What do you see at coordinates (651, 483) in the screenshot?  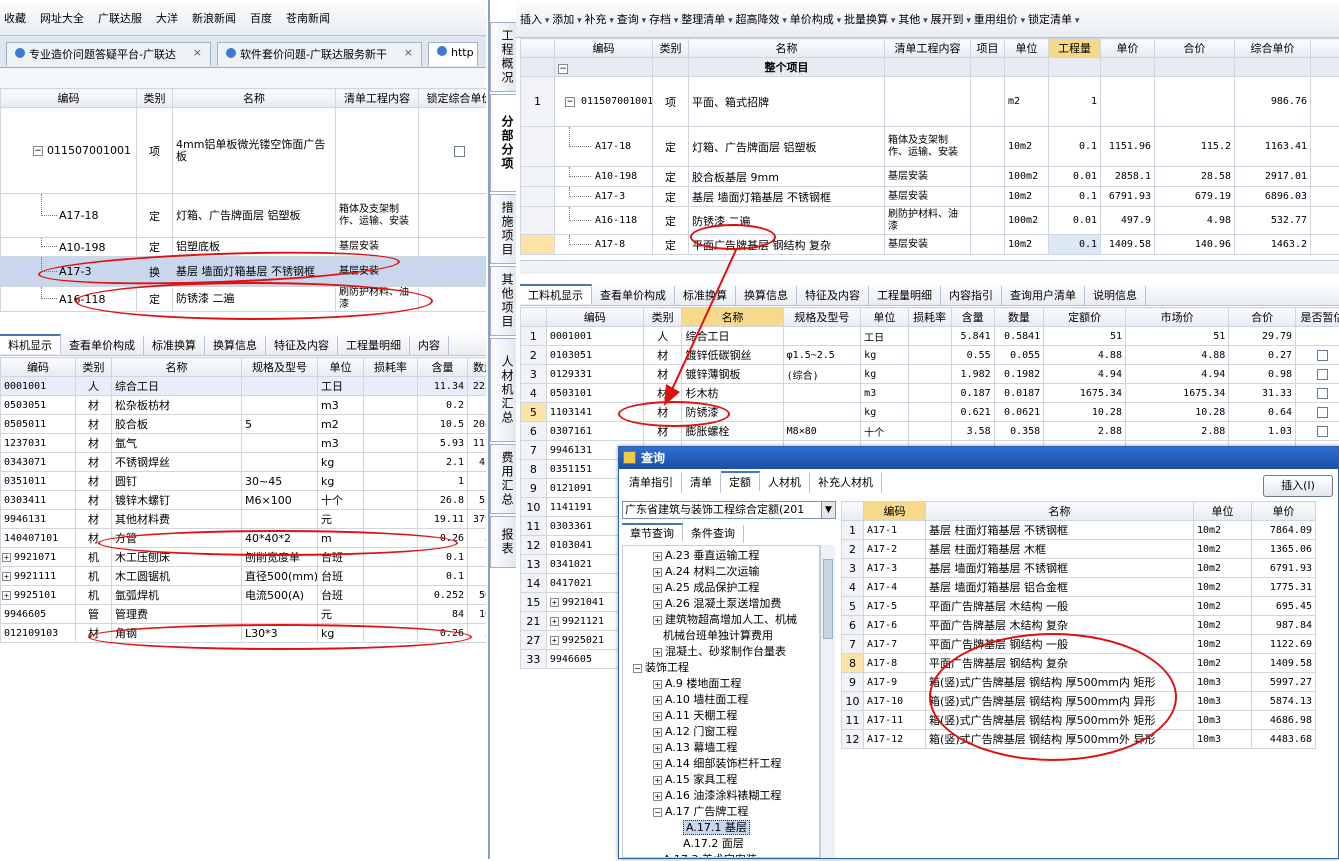 I see `dialog-tab: 清单指引` at bounding box center [651, 483].